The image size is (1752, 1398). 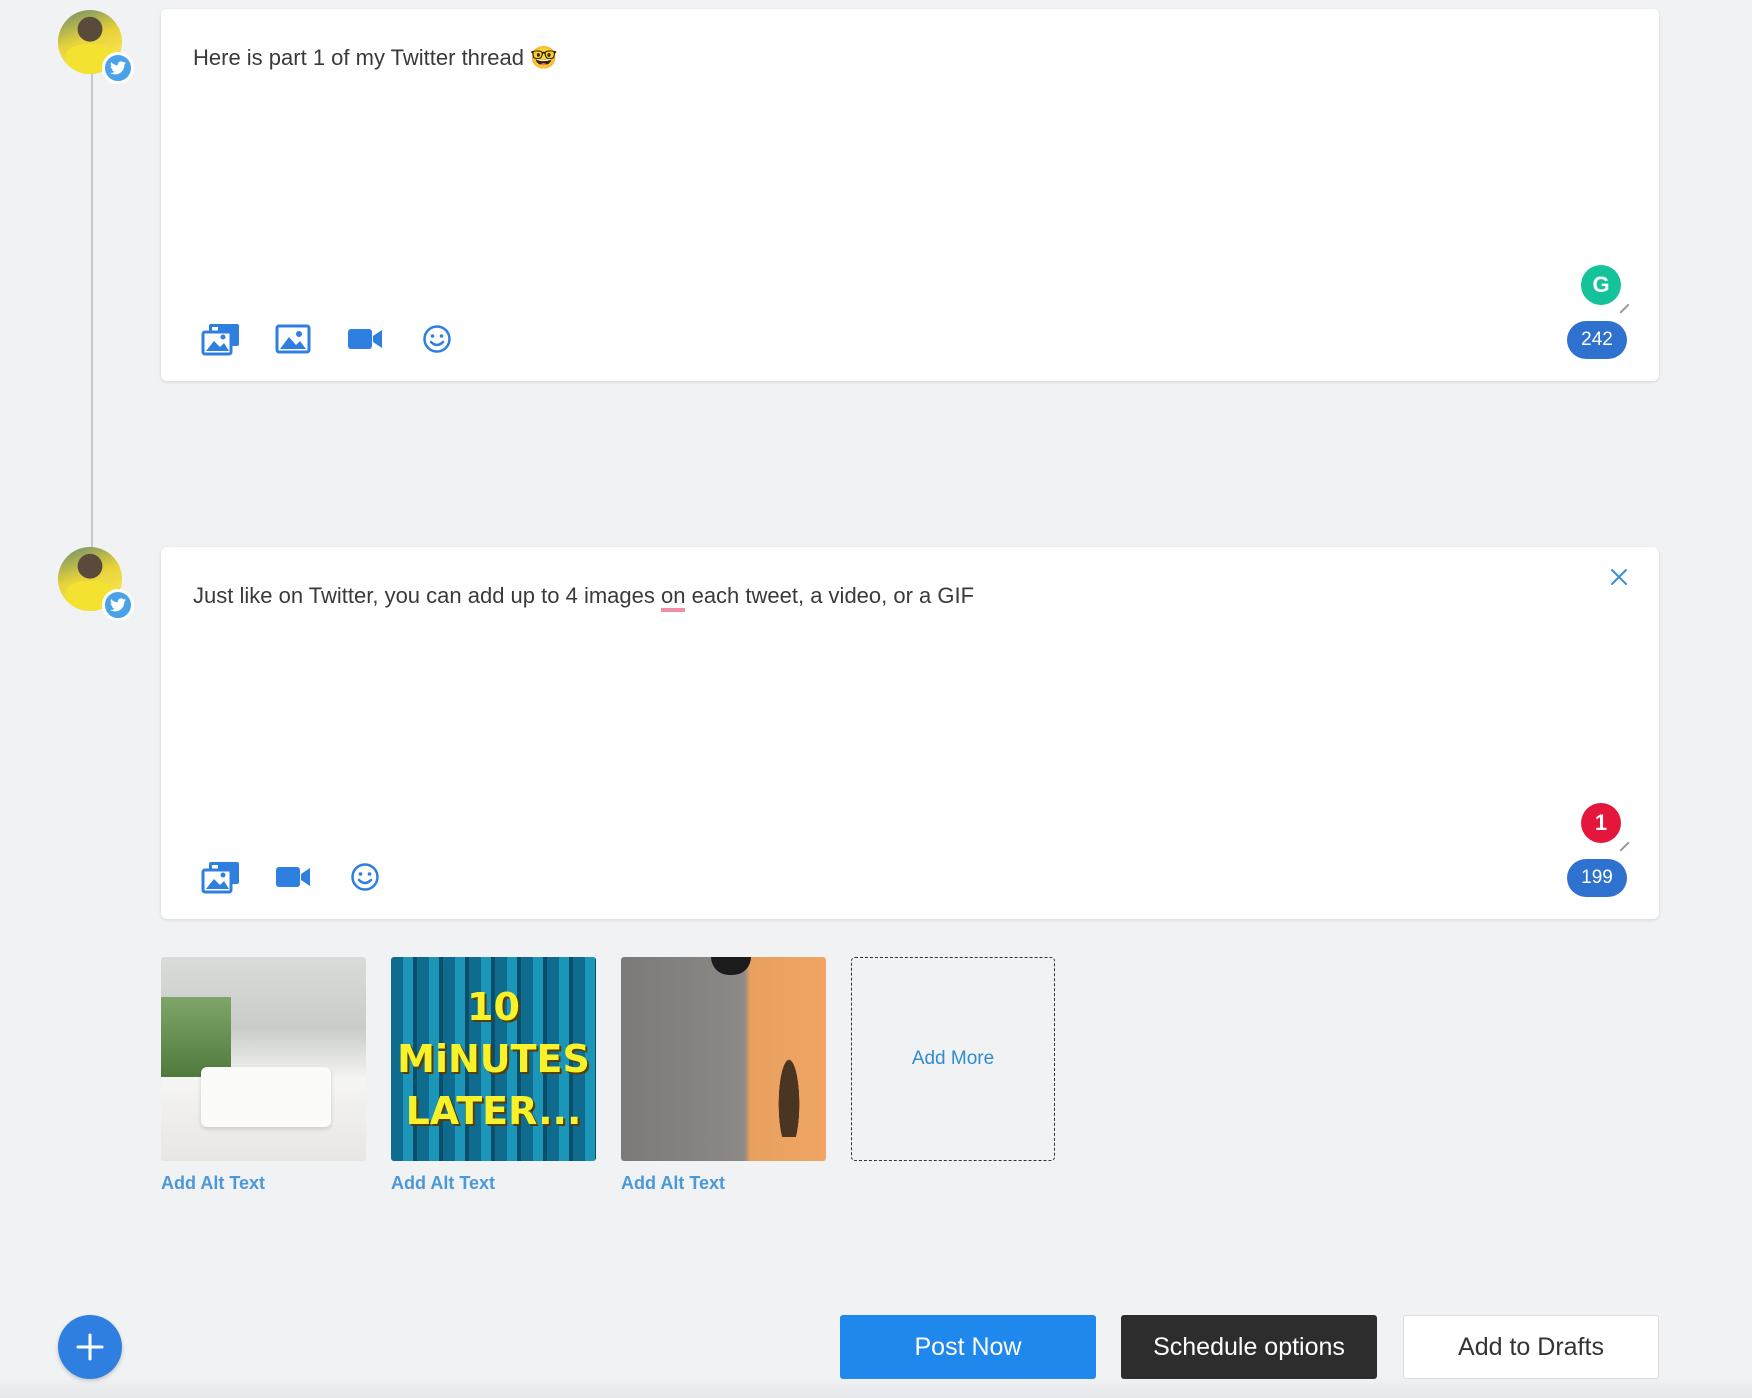 What do you see at coordinates (1597, 878) in the screenshot?
I see `character-counter: 199` at bounding box center [1597, 878].